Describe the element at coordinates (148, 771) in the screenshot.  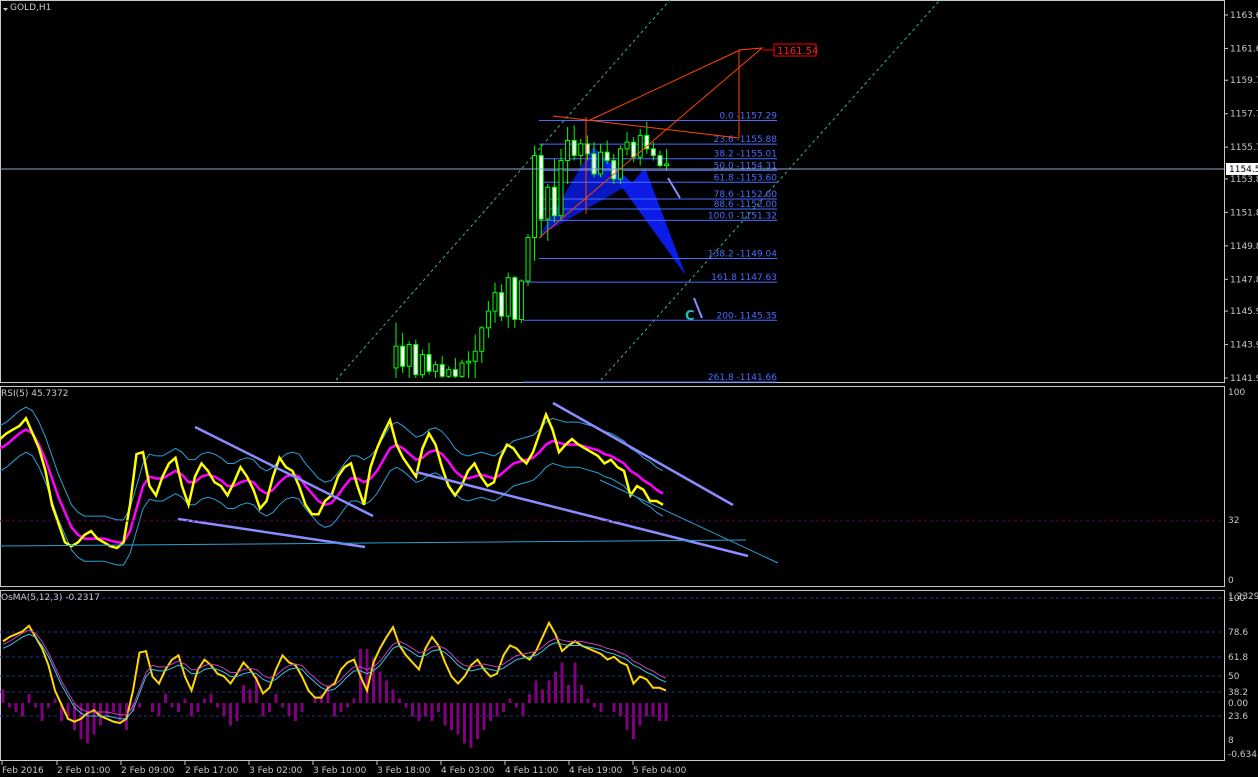
I see `time-tick-label: 2 Feb 09:00` at that location.